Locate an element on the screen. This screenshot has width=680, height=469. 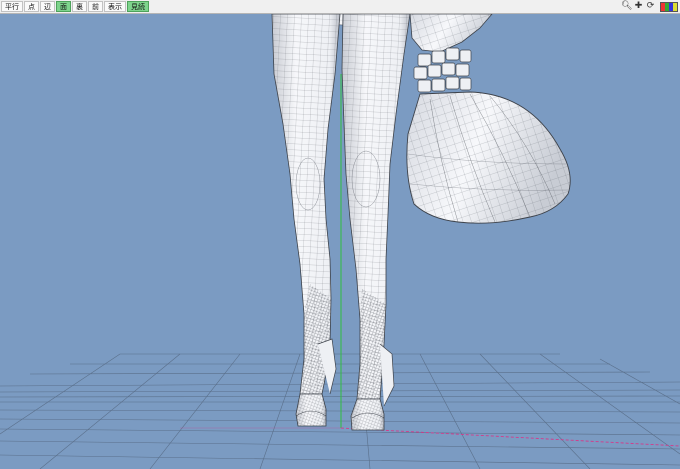
back-face-button: 裏 is located at coordinates (79, 6).